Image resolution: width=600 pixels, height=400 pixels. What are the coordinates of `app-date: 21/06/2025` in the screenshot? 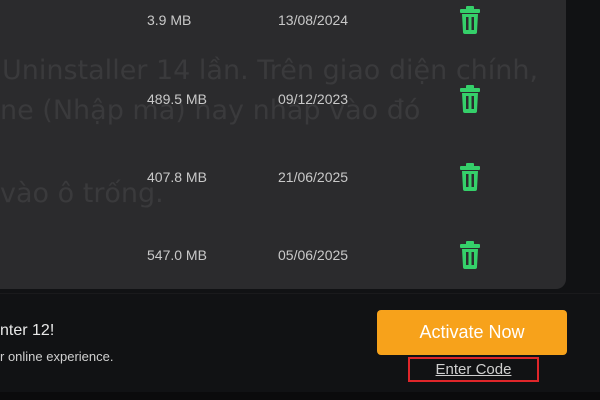 It's located at (313, 177).